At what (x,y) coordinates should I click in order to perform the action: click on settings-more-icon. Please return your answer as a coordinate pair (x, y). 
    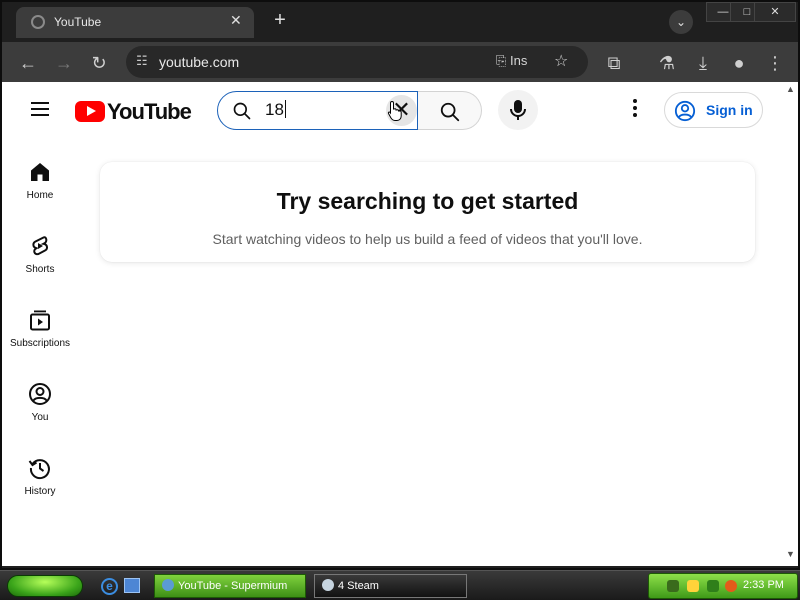
    Looking at the image, I should click on (635, 110).